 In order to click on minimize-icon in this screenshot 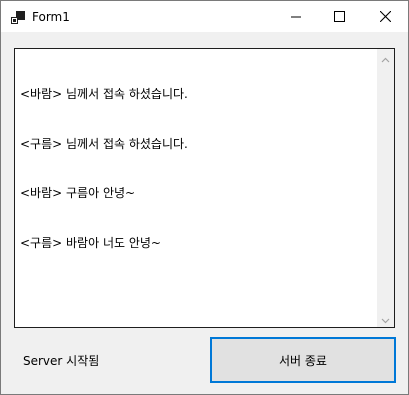, I will do `click(295, 17)`.